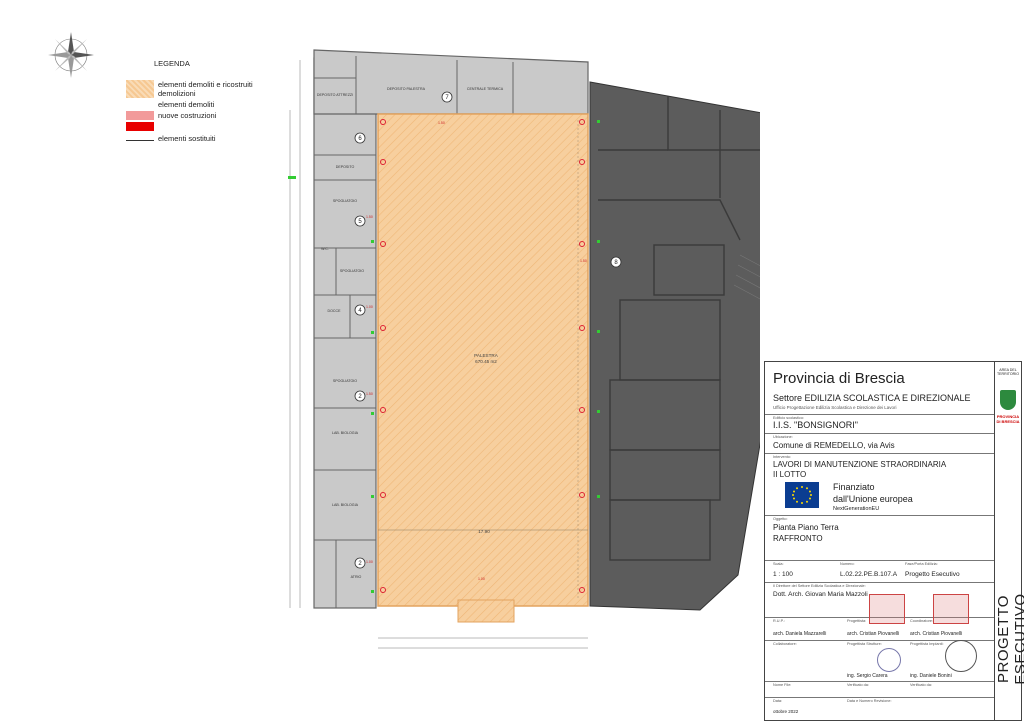 Image resolution: width=1024 pixels, height=723 pixels. What do you see at coordinates (820, 594) in the screenshot?
I see `director: Dott. Arch. Giovan Maria Mazzoli` at bounding box center [820, 594].